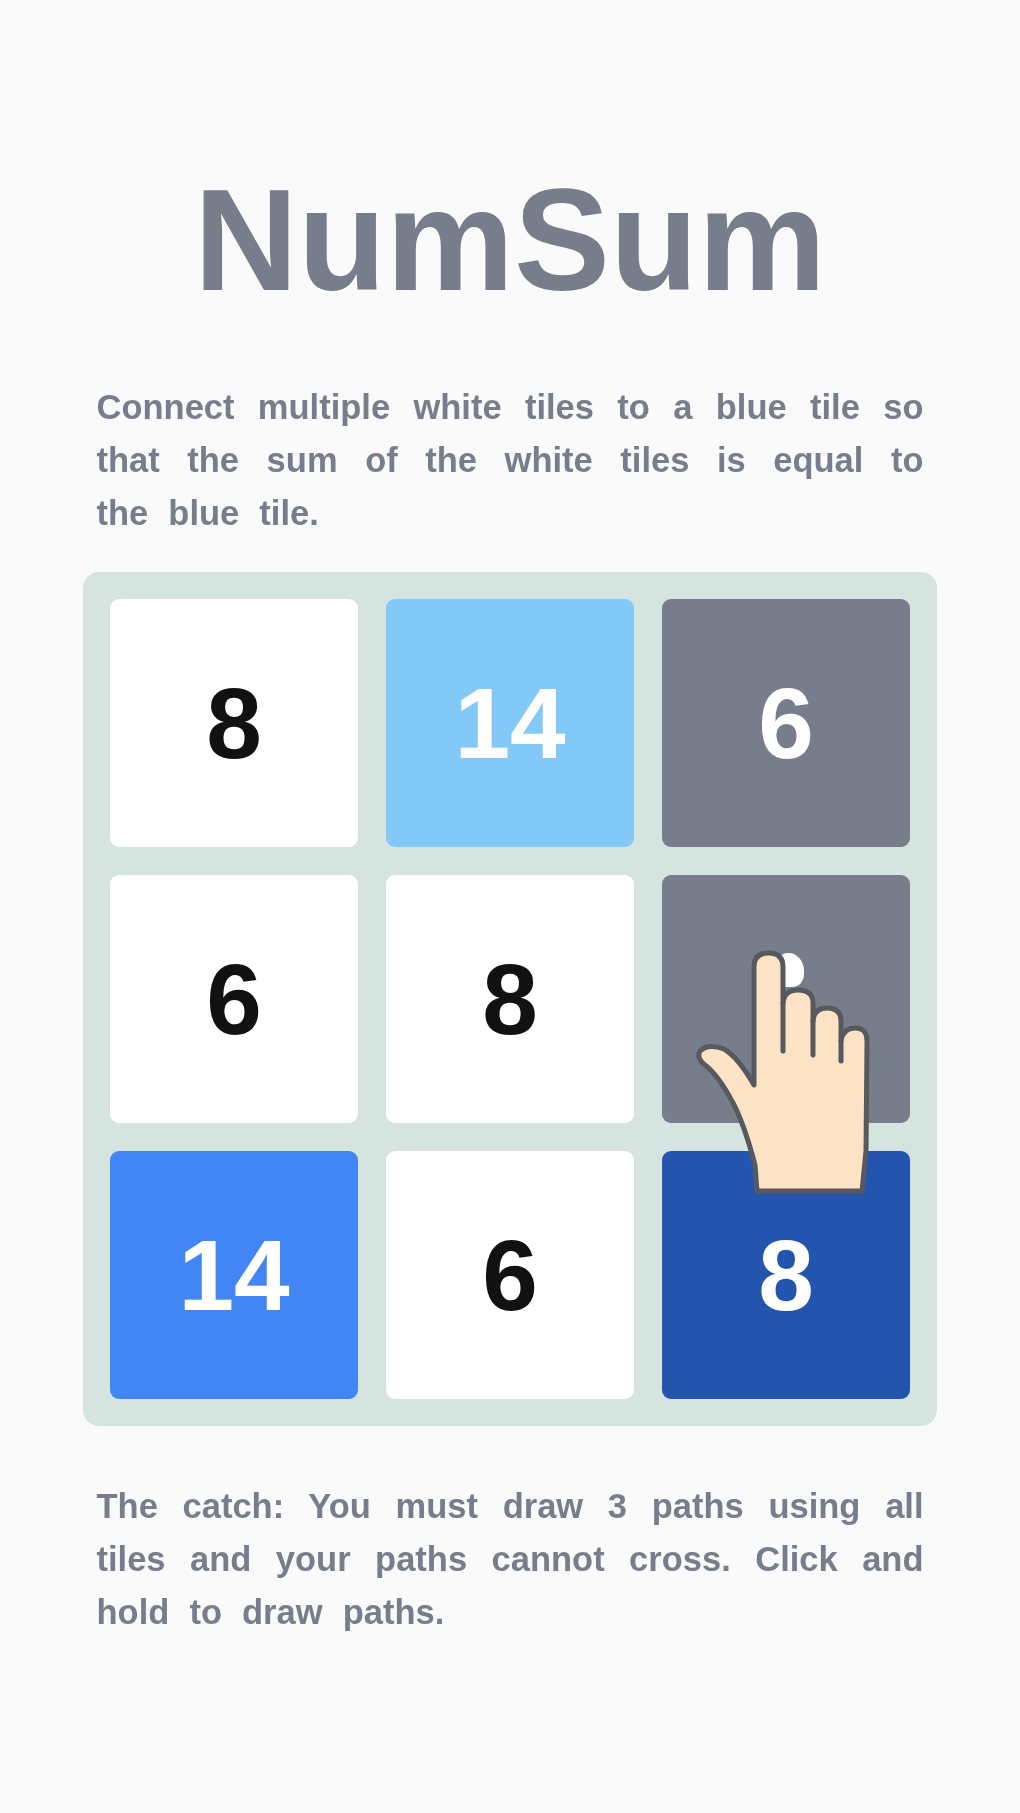  I want to click on rules-text: The catch: You must draw 3 paths using all tiles and your paths cannot cross. Click and hold to draw paths., so click(510, 1559).